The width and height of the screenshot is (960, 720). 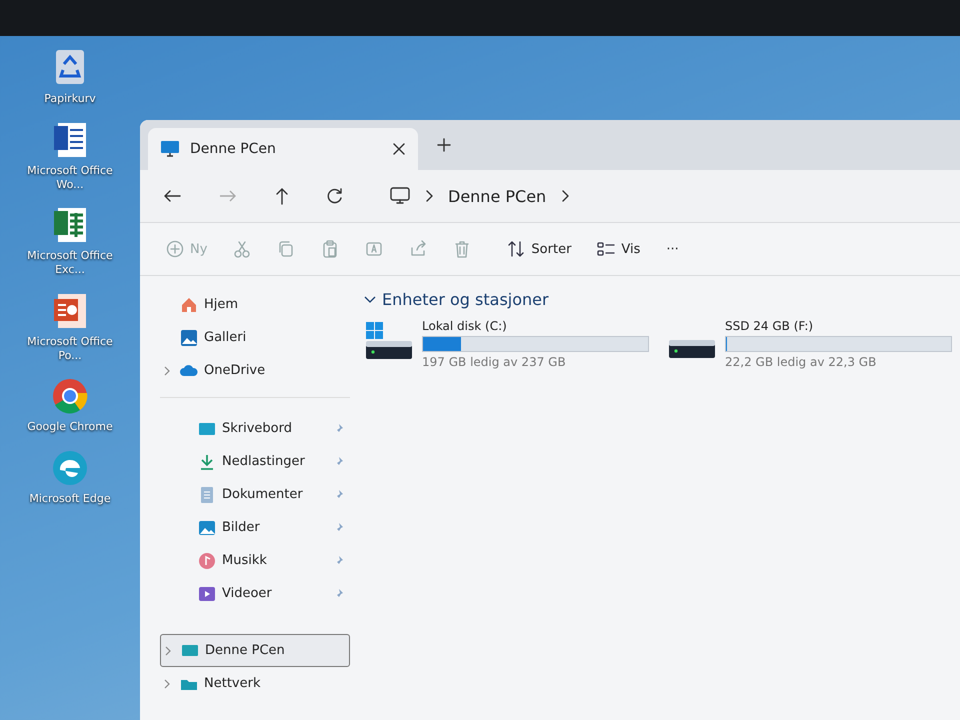 What do you see at coordinates (255, 304) in the screenshot?
I see `sidebar-item: Hjem` at bounding box center [255, 304].